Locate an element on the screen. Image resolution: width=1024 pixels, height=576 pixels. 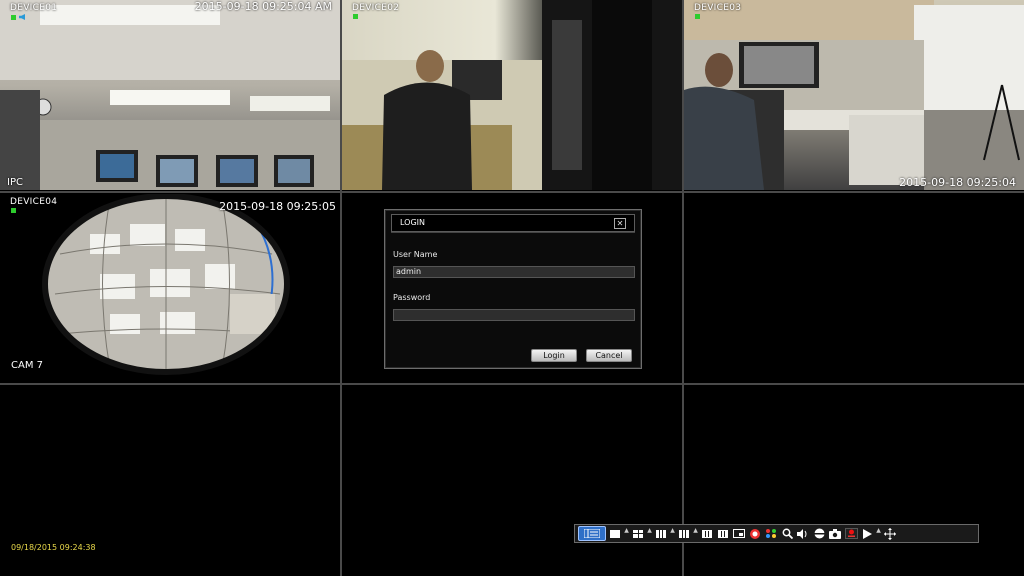
password-label: Password is located at coordinates (412, 297).